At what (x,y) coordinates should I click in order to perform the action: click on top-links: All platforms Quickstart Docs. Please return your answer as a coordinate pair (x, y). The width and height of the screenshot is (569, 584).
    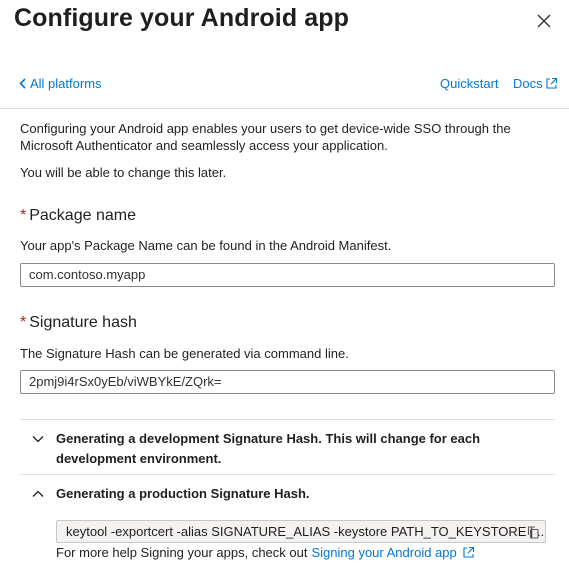
    Looking at the image, I should click on (284, 85).